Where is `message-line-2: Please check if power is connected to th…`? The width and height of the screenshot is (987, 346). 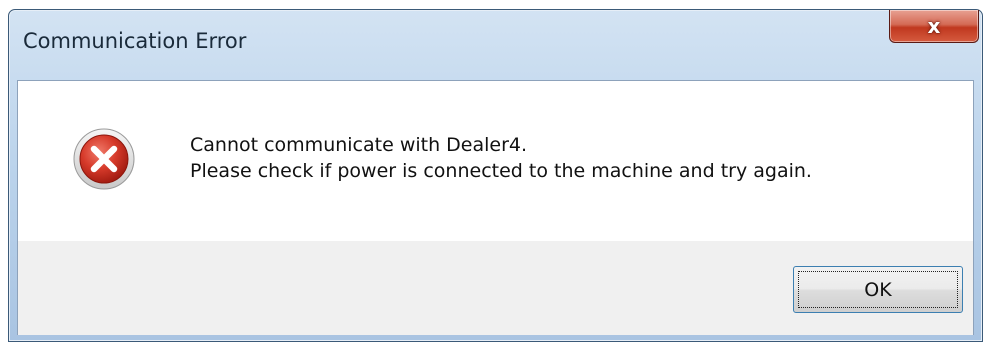 message-line-2: Please check if power is connected to th… is located at coordinates (501, 171).